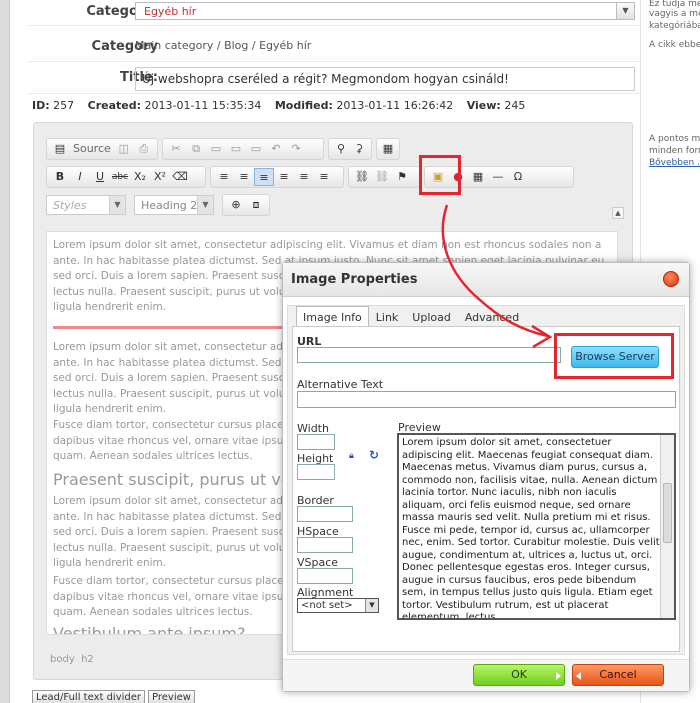 This screenshot has height=703, width=700. Describe the element at coordinates (62, 659) in the screenshot. I see `path-body: body` at that location.